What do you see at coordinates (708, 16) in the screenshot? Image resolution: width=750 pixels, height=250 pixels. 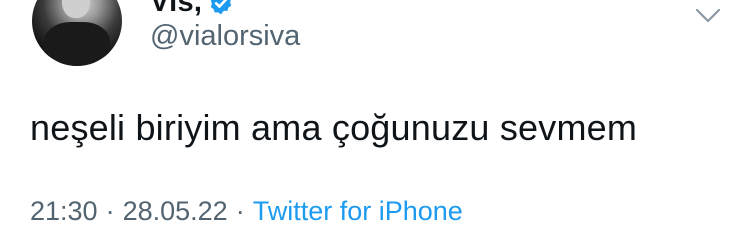 I see `chevron-down-icon` at bounding box center [708, 16].